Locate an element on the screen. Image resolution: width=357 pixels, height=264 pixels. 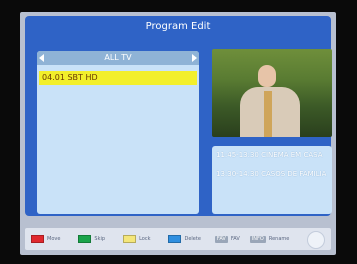
list-item: 04.01 SBT HD is located at coordinates (118, 78).